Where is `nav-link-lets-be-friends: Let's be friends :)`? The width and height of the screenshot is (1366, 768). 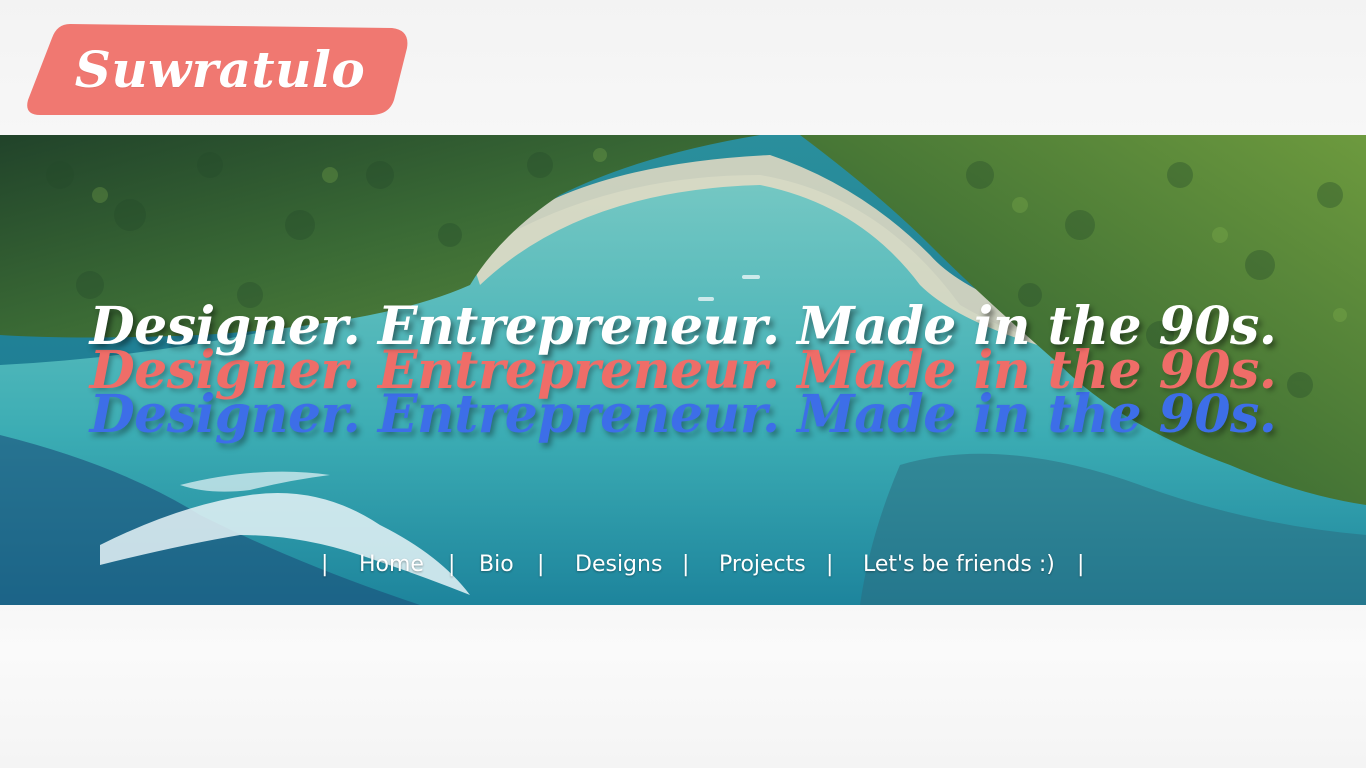
nav-link-lets-be-friends: Let's be friends :) is located at coordinates (959, 564).